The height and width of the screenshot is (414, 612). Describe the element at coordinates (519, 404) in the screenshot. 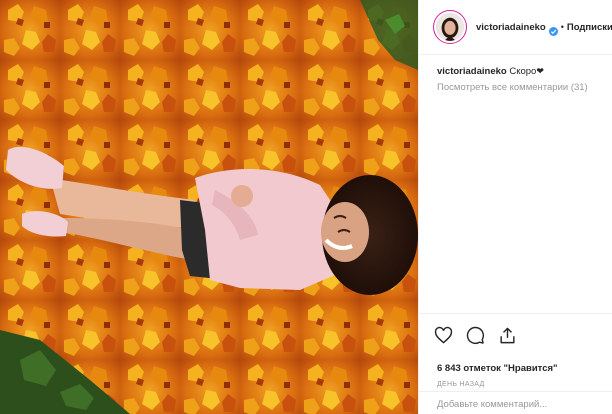

I see `comment-input` at that location.